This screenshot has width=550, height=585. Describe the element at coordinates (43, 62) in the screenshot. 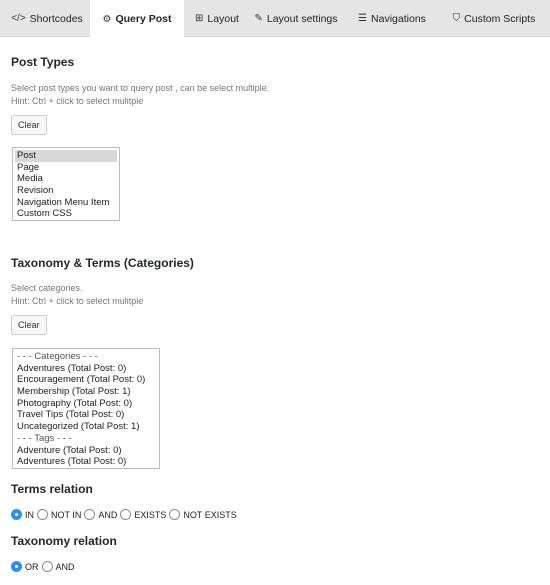

I see `post-types-heading: Post Types` at that location.